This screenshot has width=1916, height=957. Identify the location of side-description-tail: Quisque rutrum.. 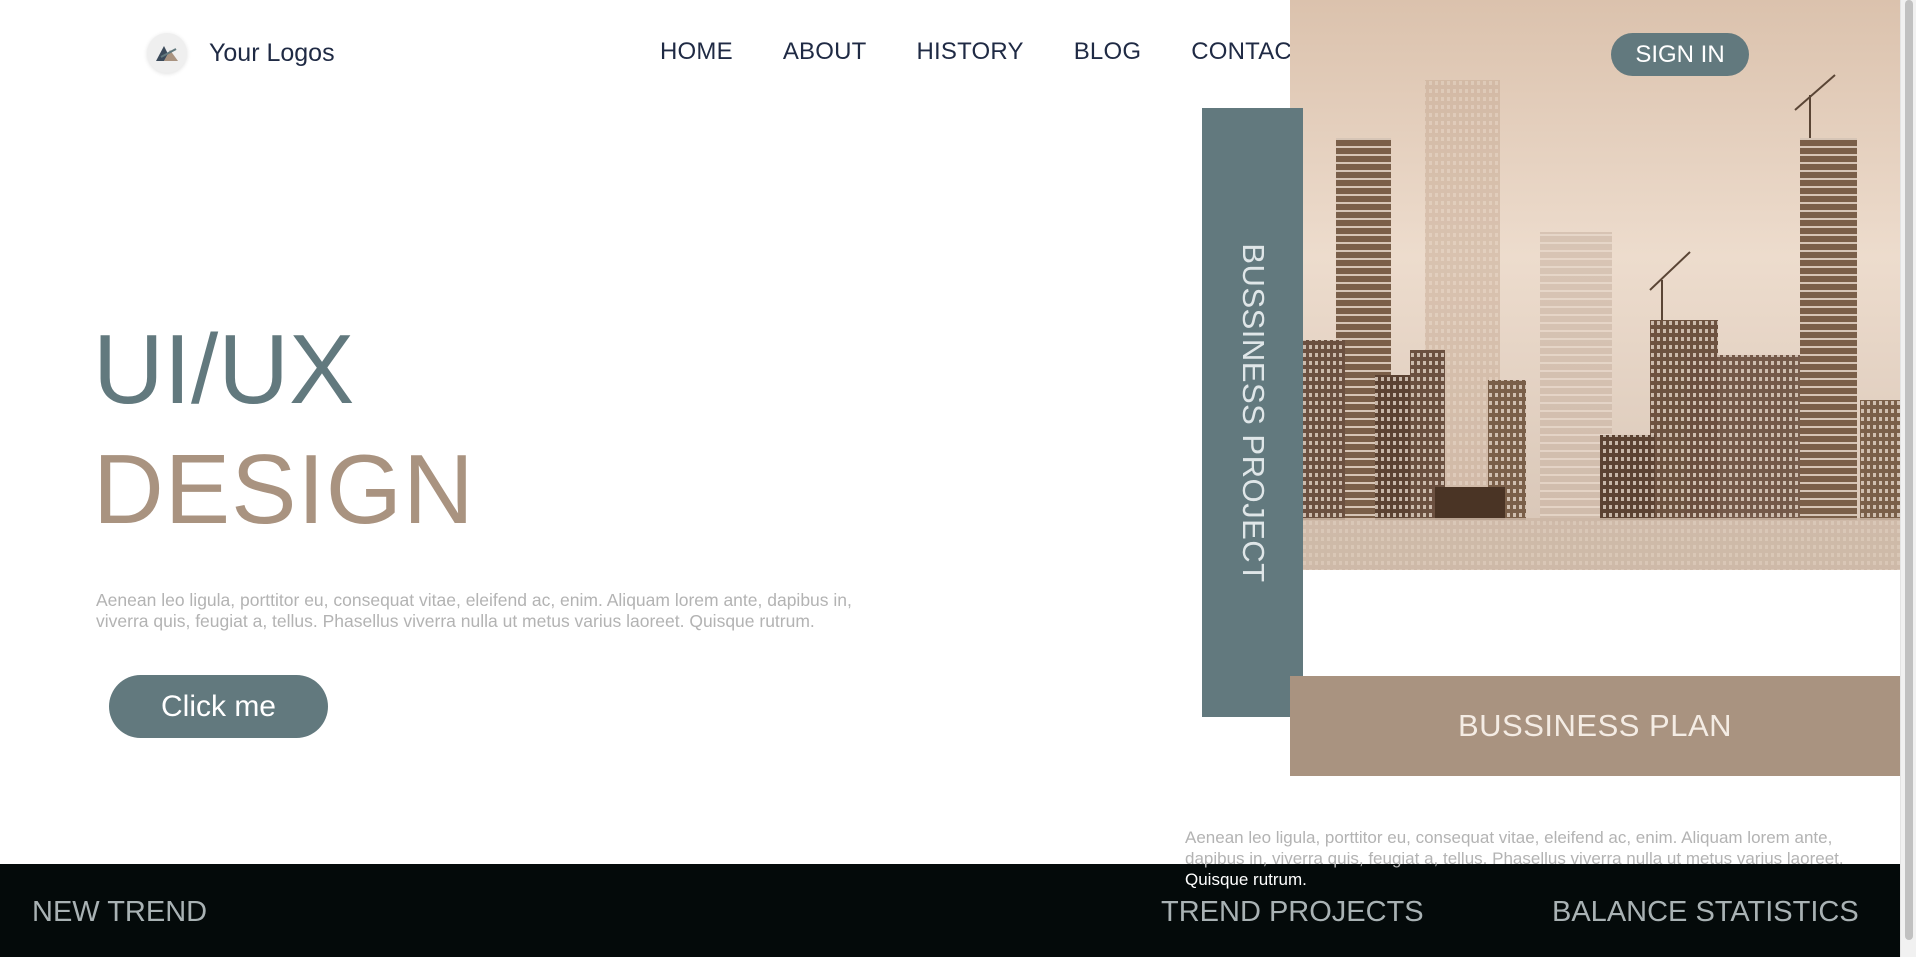
(1246, 879).